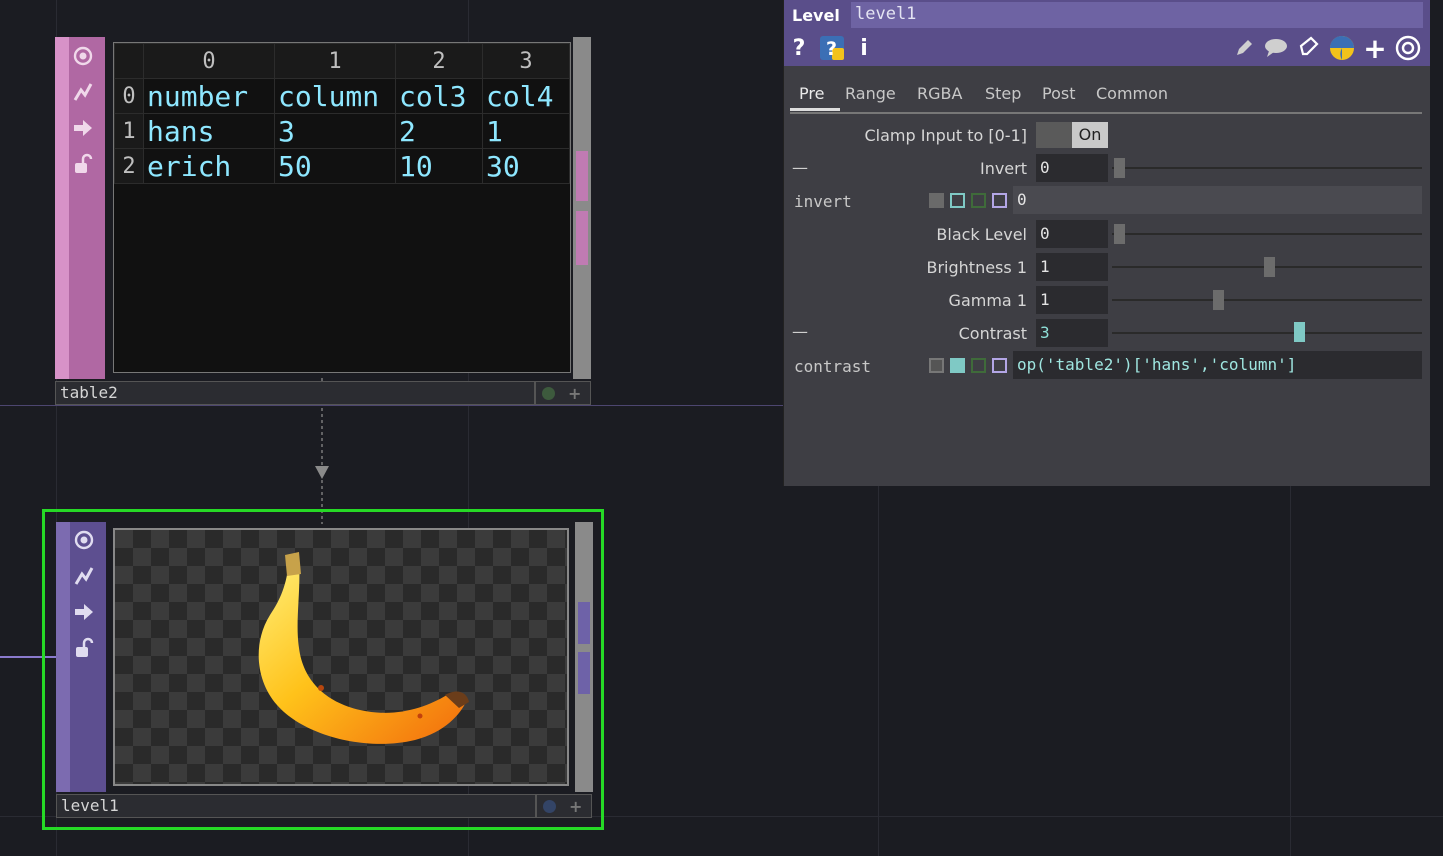 Image resolution: width=1443 pixels, height=856 pixels. I want to click on python-help-icon: ?, so click(832, 48).